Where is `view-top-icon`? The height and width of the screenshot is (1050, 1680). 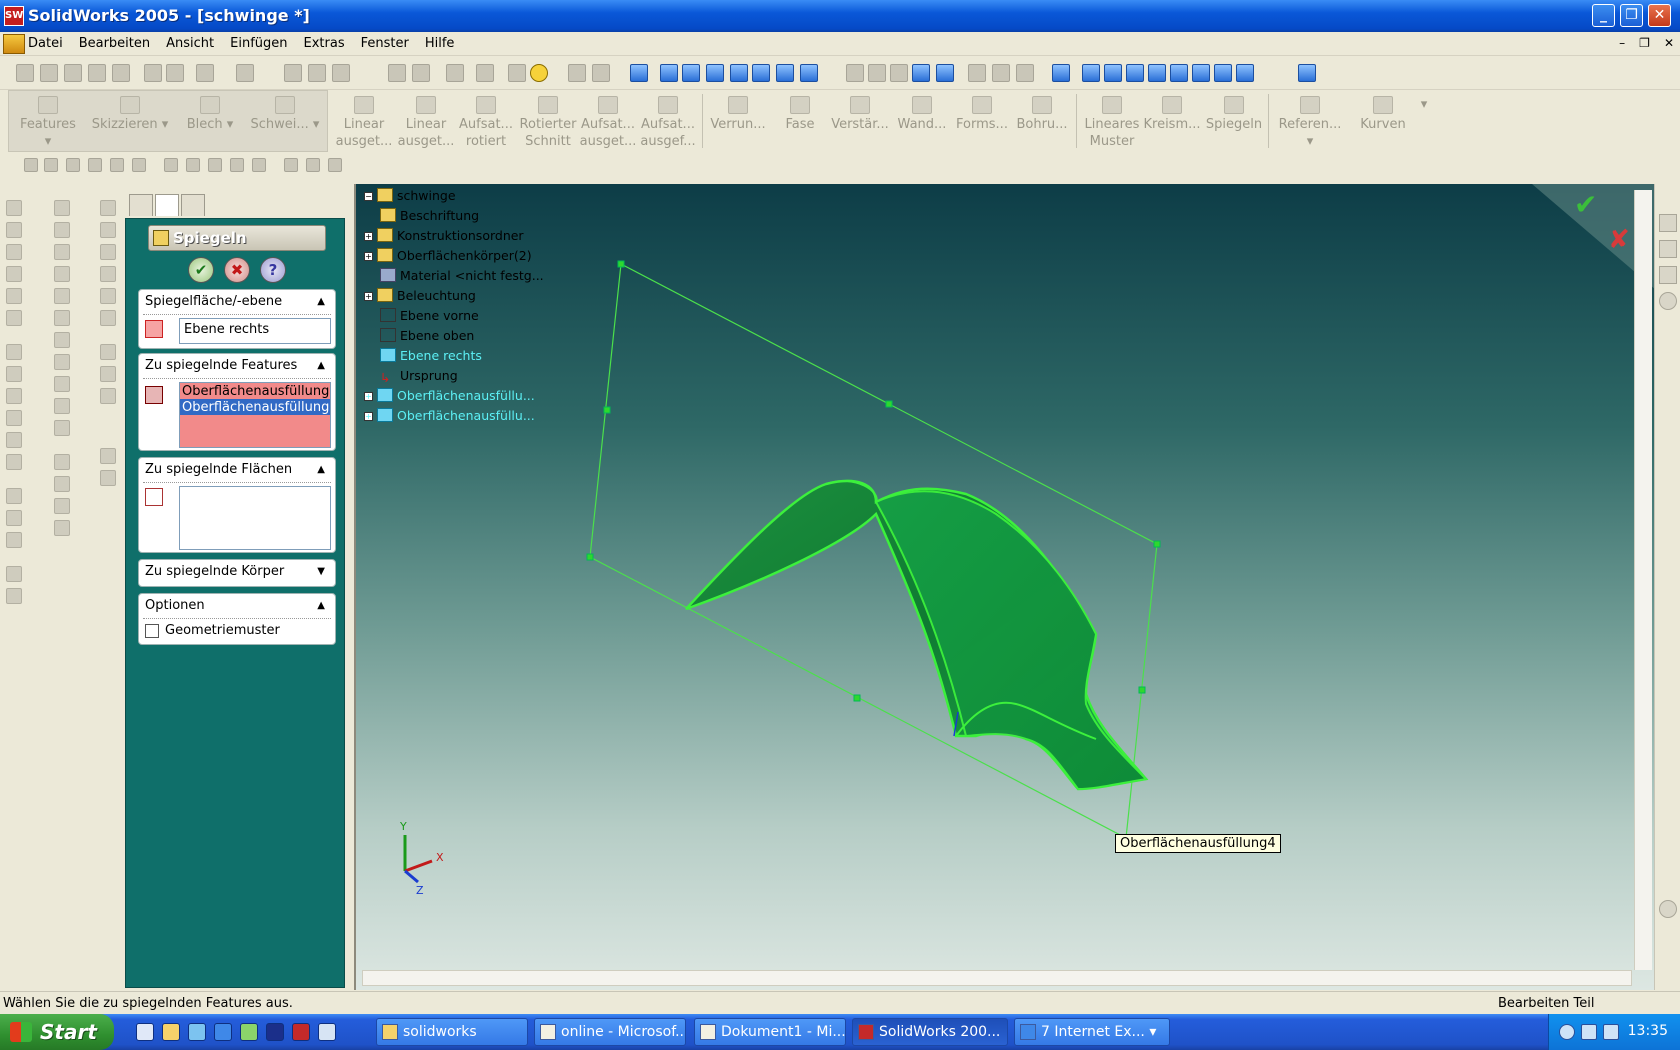 view-top-icon is located at coordinates (108, 296).